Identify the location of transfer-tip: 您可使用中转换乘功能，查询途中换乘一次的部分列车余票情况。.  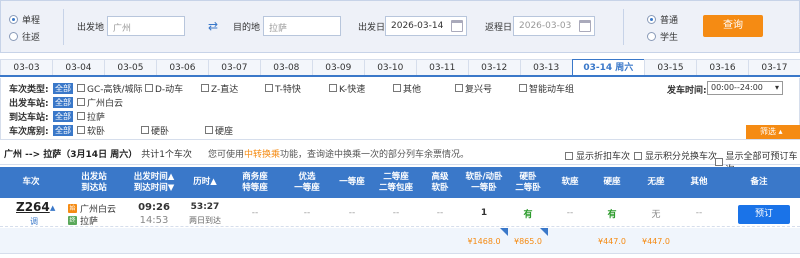
(338, 155).